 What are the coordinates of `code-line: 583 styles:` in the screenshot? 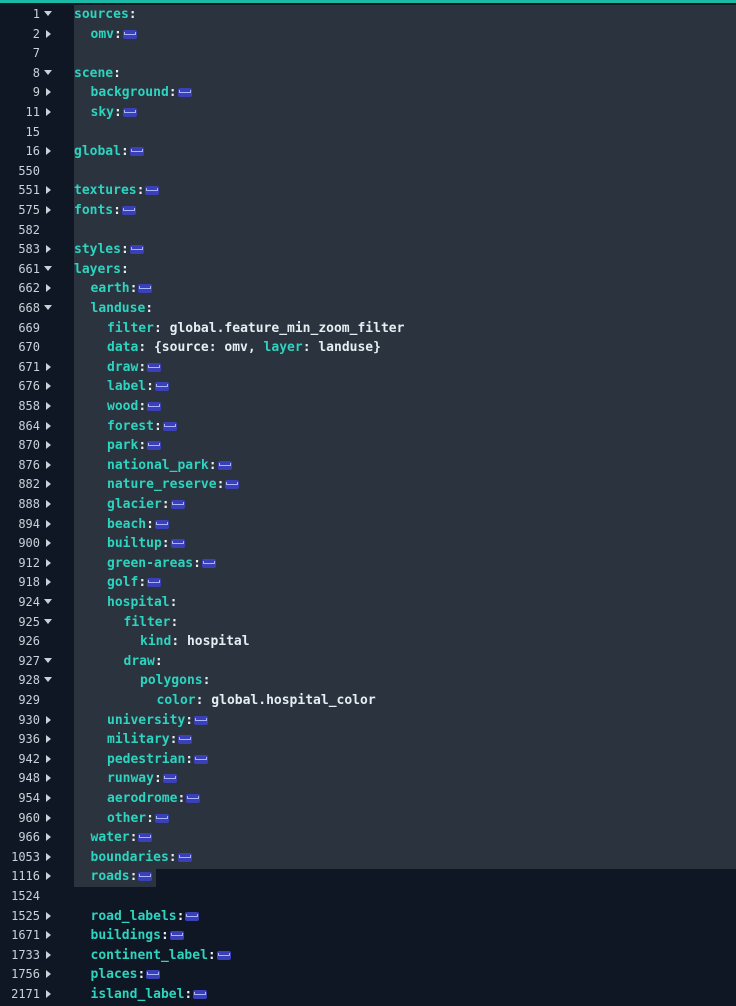 It's located at (368, 250).